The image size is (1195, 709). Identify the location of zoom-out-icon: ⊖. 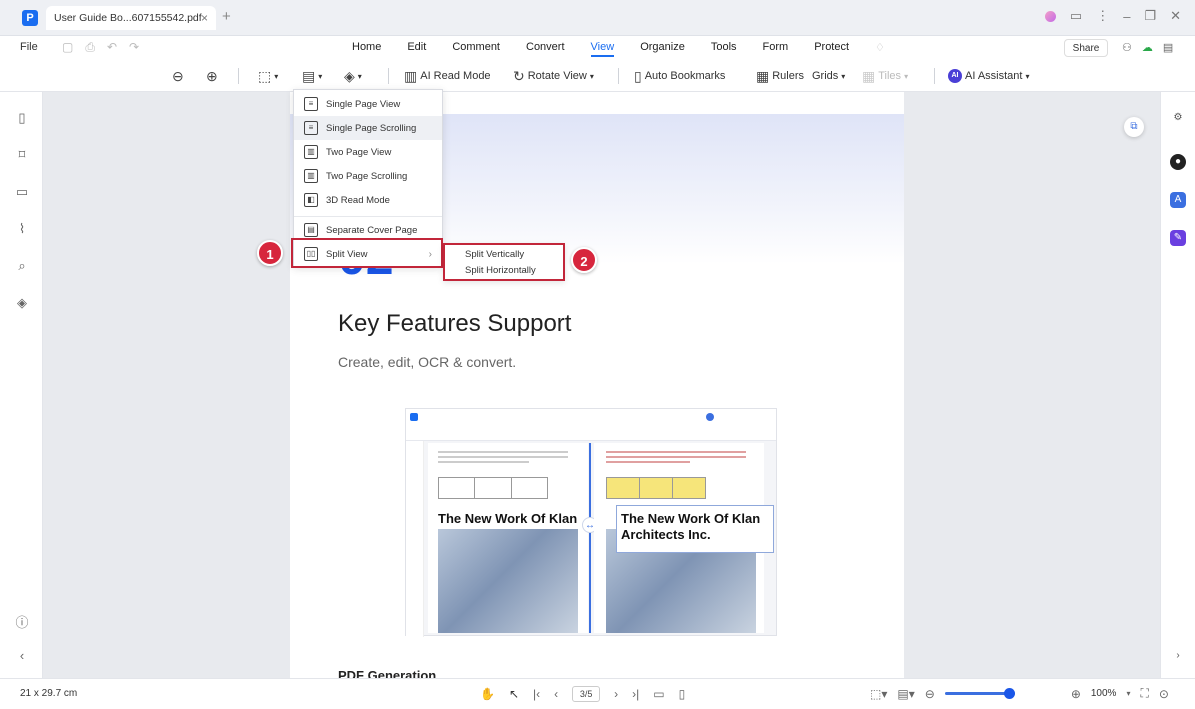
(178, 75).